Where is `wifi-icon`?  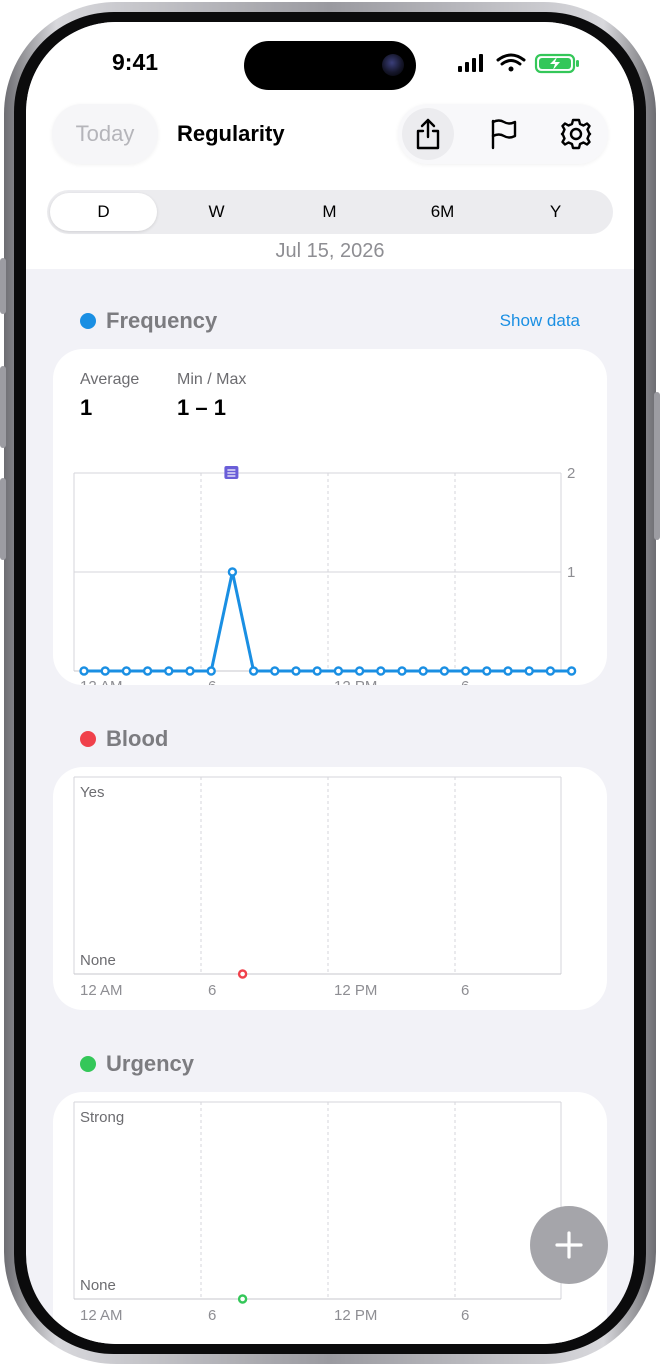
wifi-icon is located at coordinates (511, 62).